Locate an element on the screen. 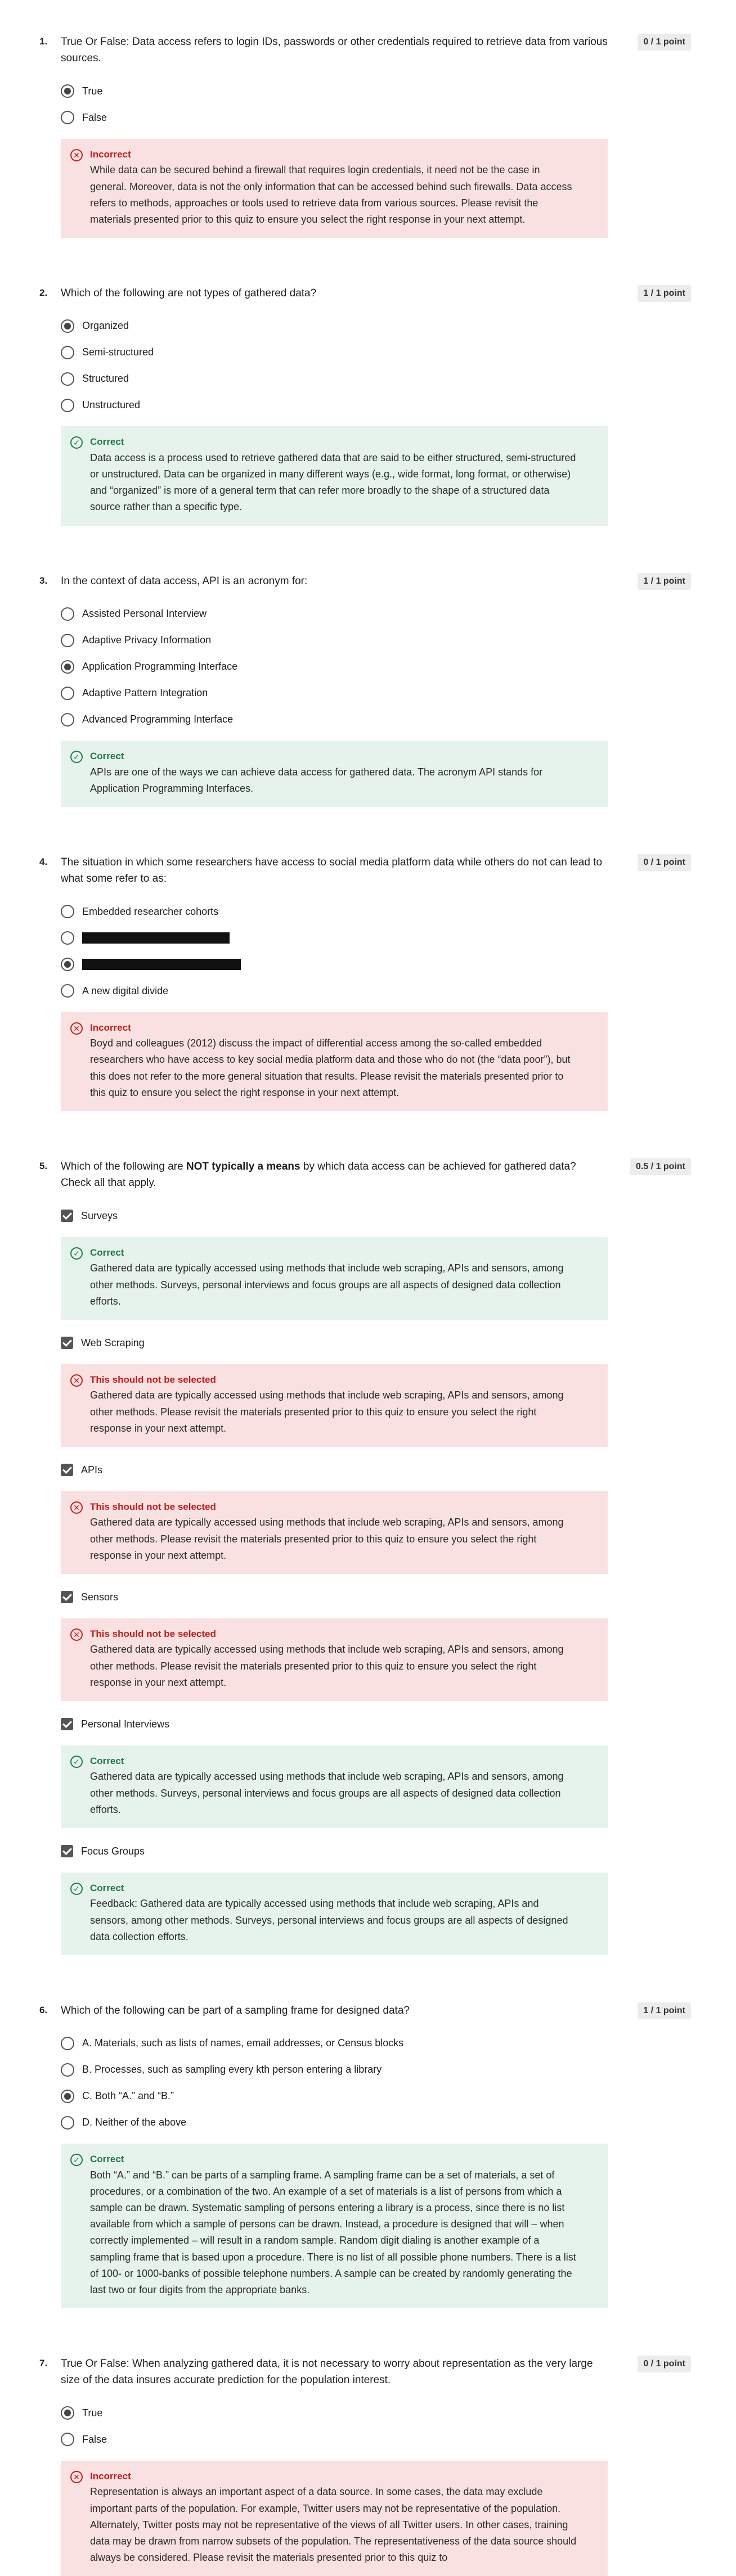  option-new-digital-divide: A new digital divide is located at coordinates (376, 991).